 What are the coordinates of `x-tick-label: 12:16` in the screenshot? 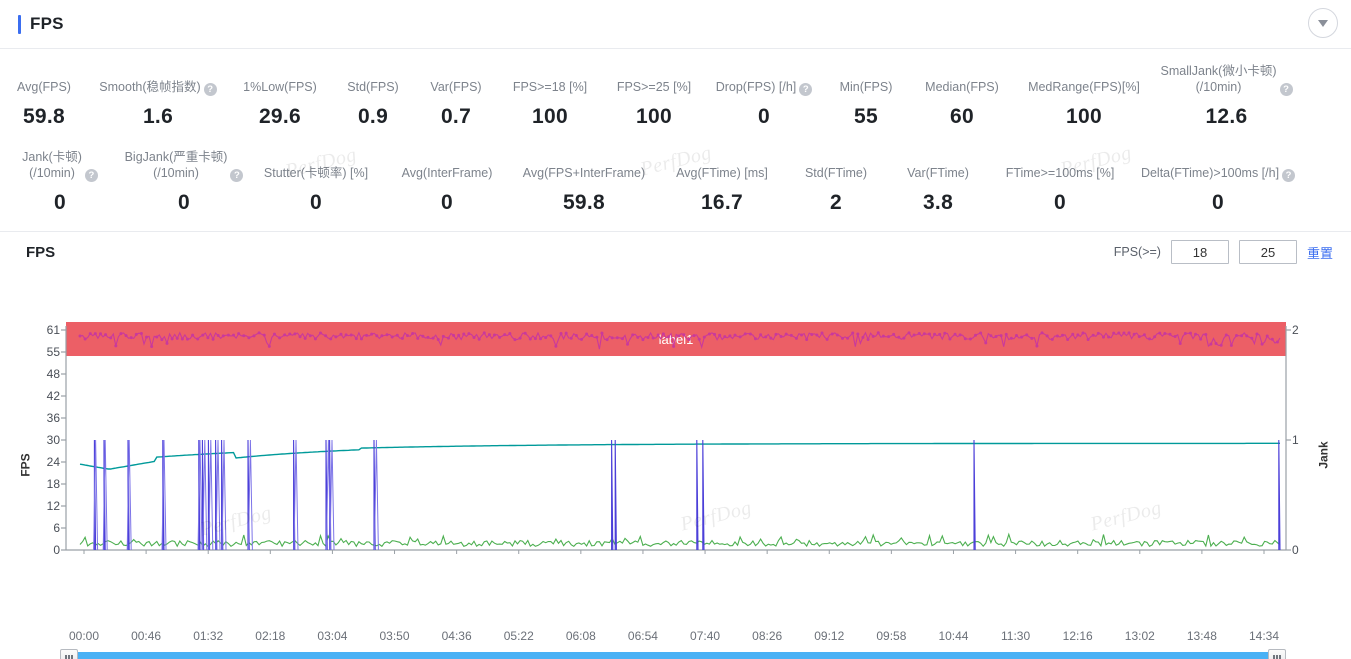 It's located at (1077, 636).